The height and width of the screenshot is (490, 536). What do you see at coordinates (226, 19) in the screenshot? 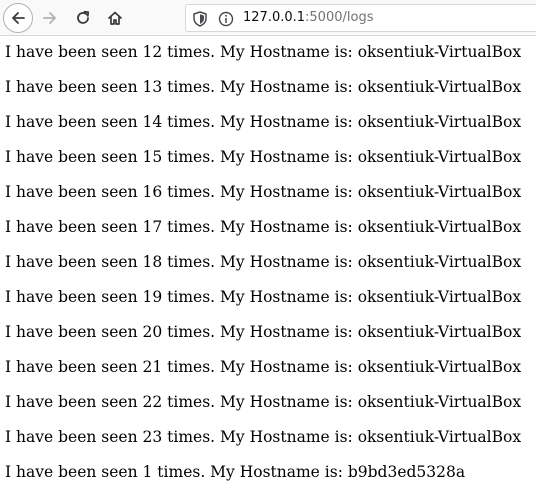
I see `info-icon` at bounding box center [226, 19].